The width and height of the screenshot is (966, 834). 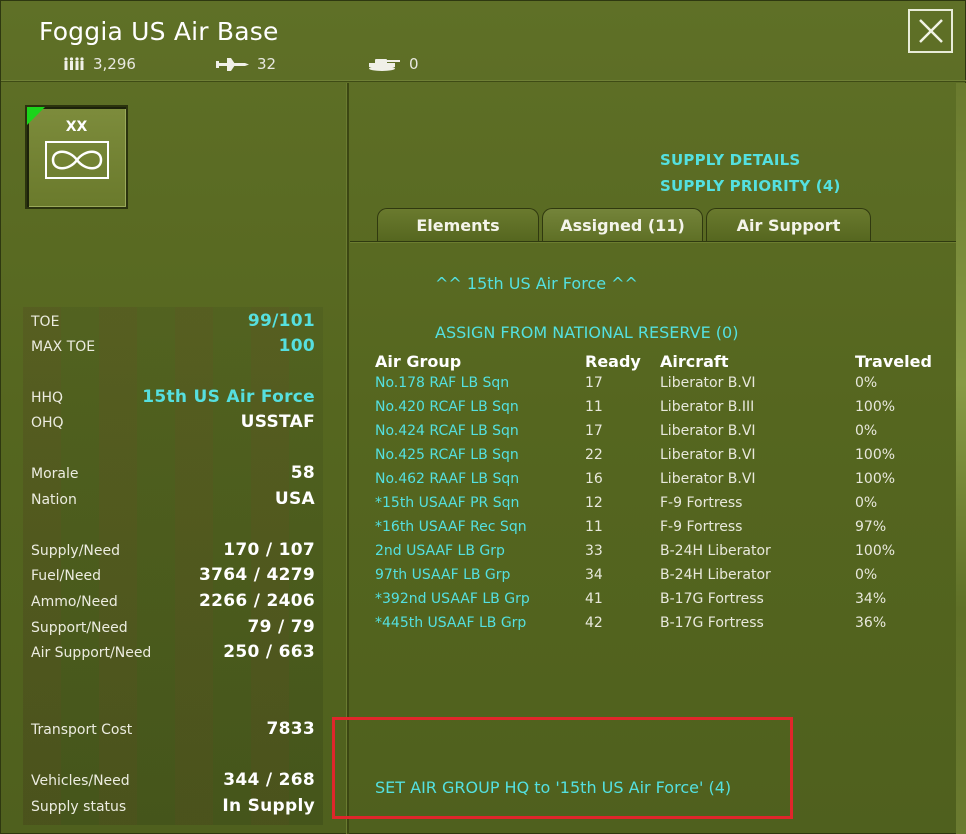 What do you see at coordinates (451, 623) in the screenshot?
I see `air-group-name: *445th USAAF LB Grp` at bounding box center [451, 623].